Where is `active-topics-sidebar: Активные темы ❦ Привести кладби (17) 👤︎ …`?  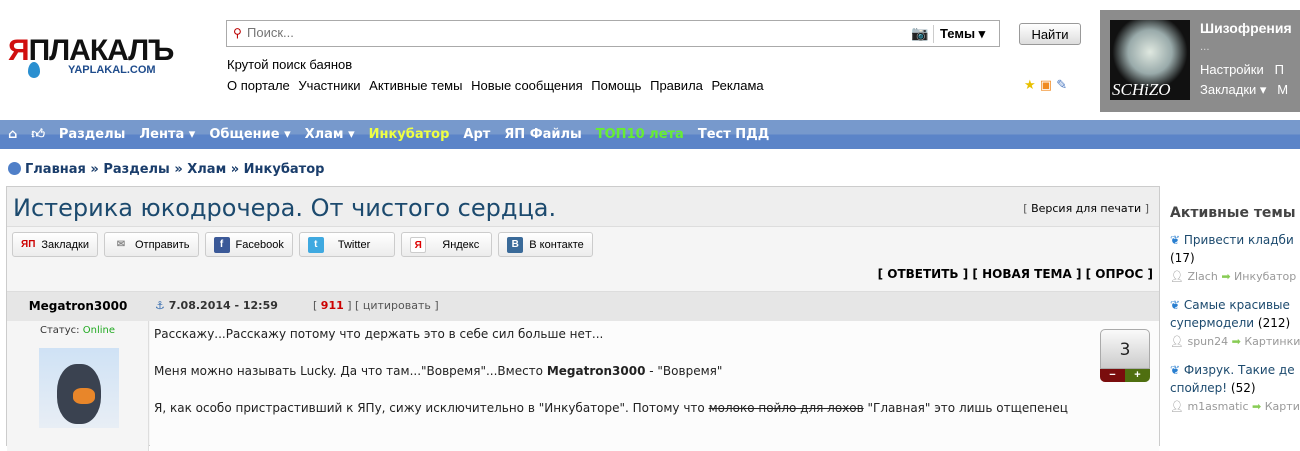
active-topics-sidebar: Активные темы ❦ Привести кладби (17) 👤︎ … is located at coordinates (1235, 315).